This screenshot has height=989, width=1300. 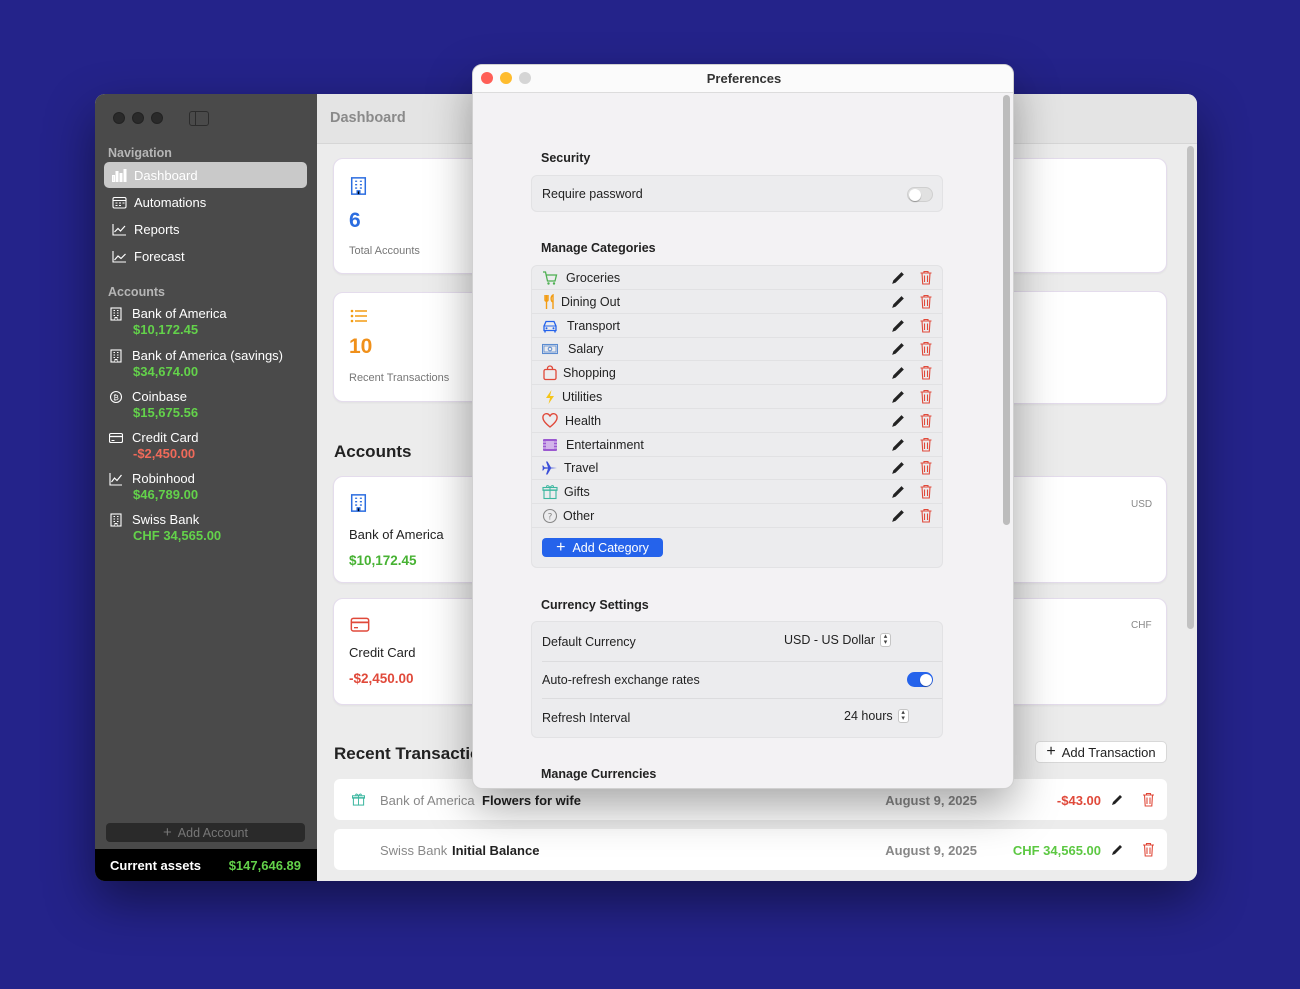 What do you see at coordinates (737, 492) in the screenshot?
I see `category-row-gifts: Gifts` at bounding box center [737, 492].